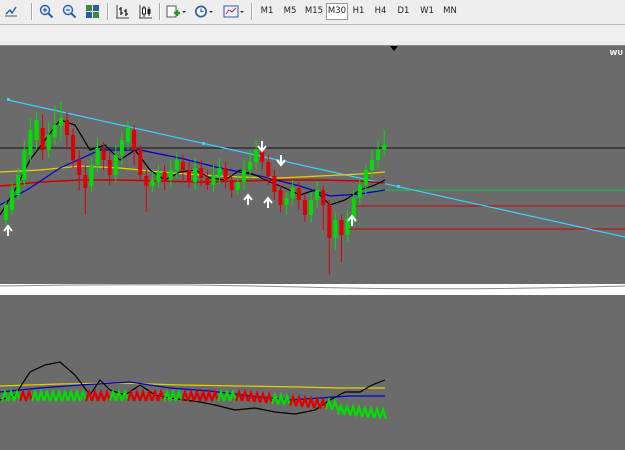 Image resolution: width=625 pixels, height=450 pixels. Describe the element at coordinates (193, 183) in the screenshot. I see `ma-red` at that location.